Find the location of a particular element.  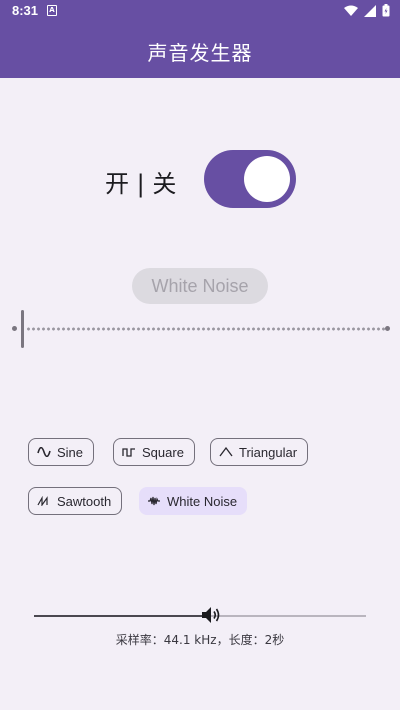

volume-icon is located at coordinates (211, 615).